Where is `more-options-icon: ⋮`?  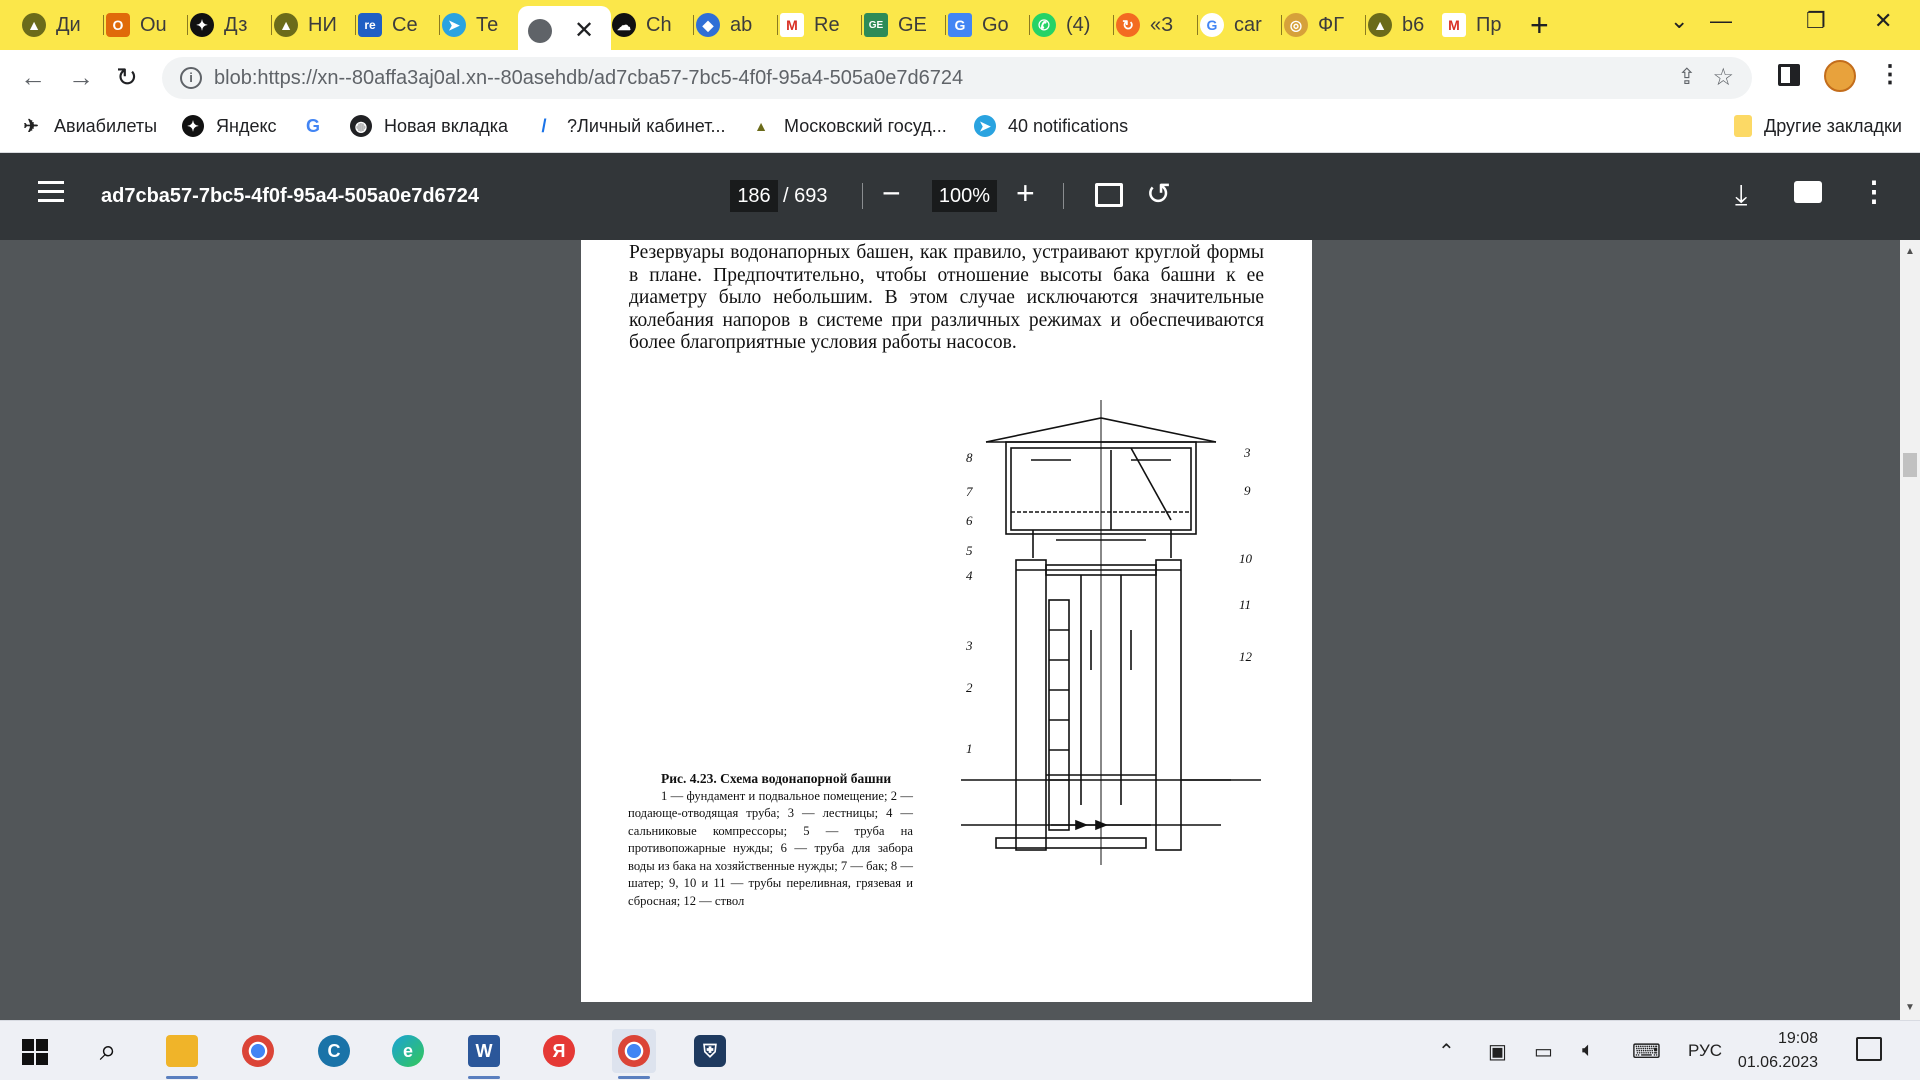 more-options-icon: ⋮ is located at coordinates (1874, 191).